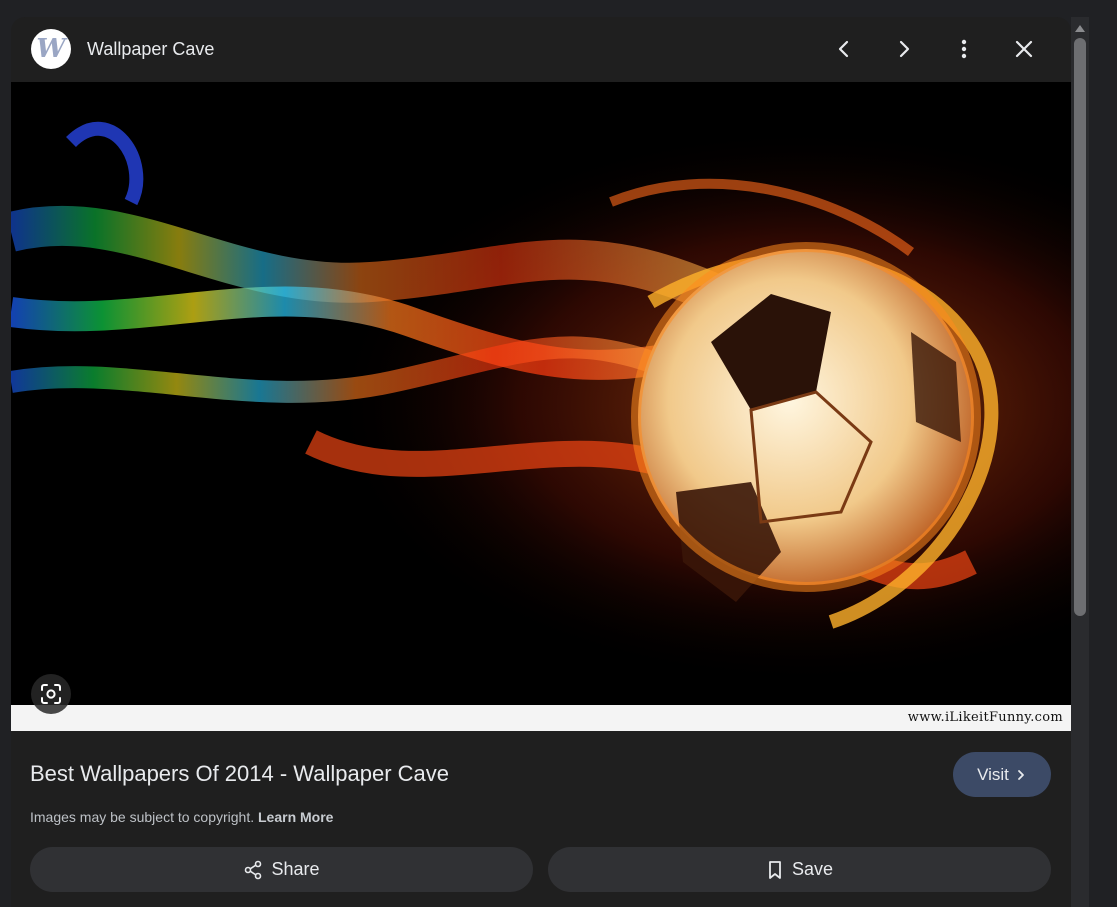 This screenshot has height=907, width=1117. I want to click on next-button, so click(904, 49).